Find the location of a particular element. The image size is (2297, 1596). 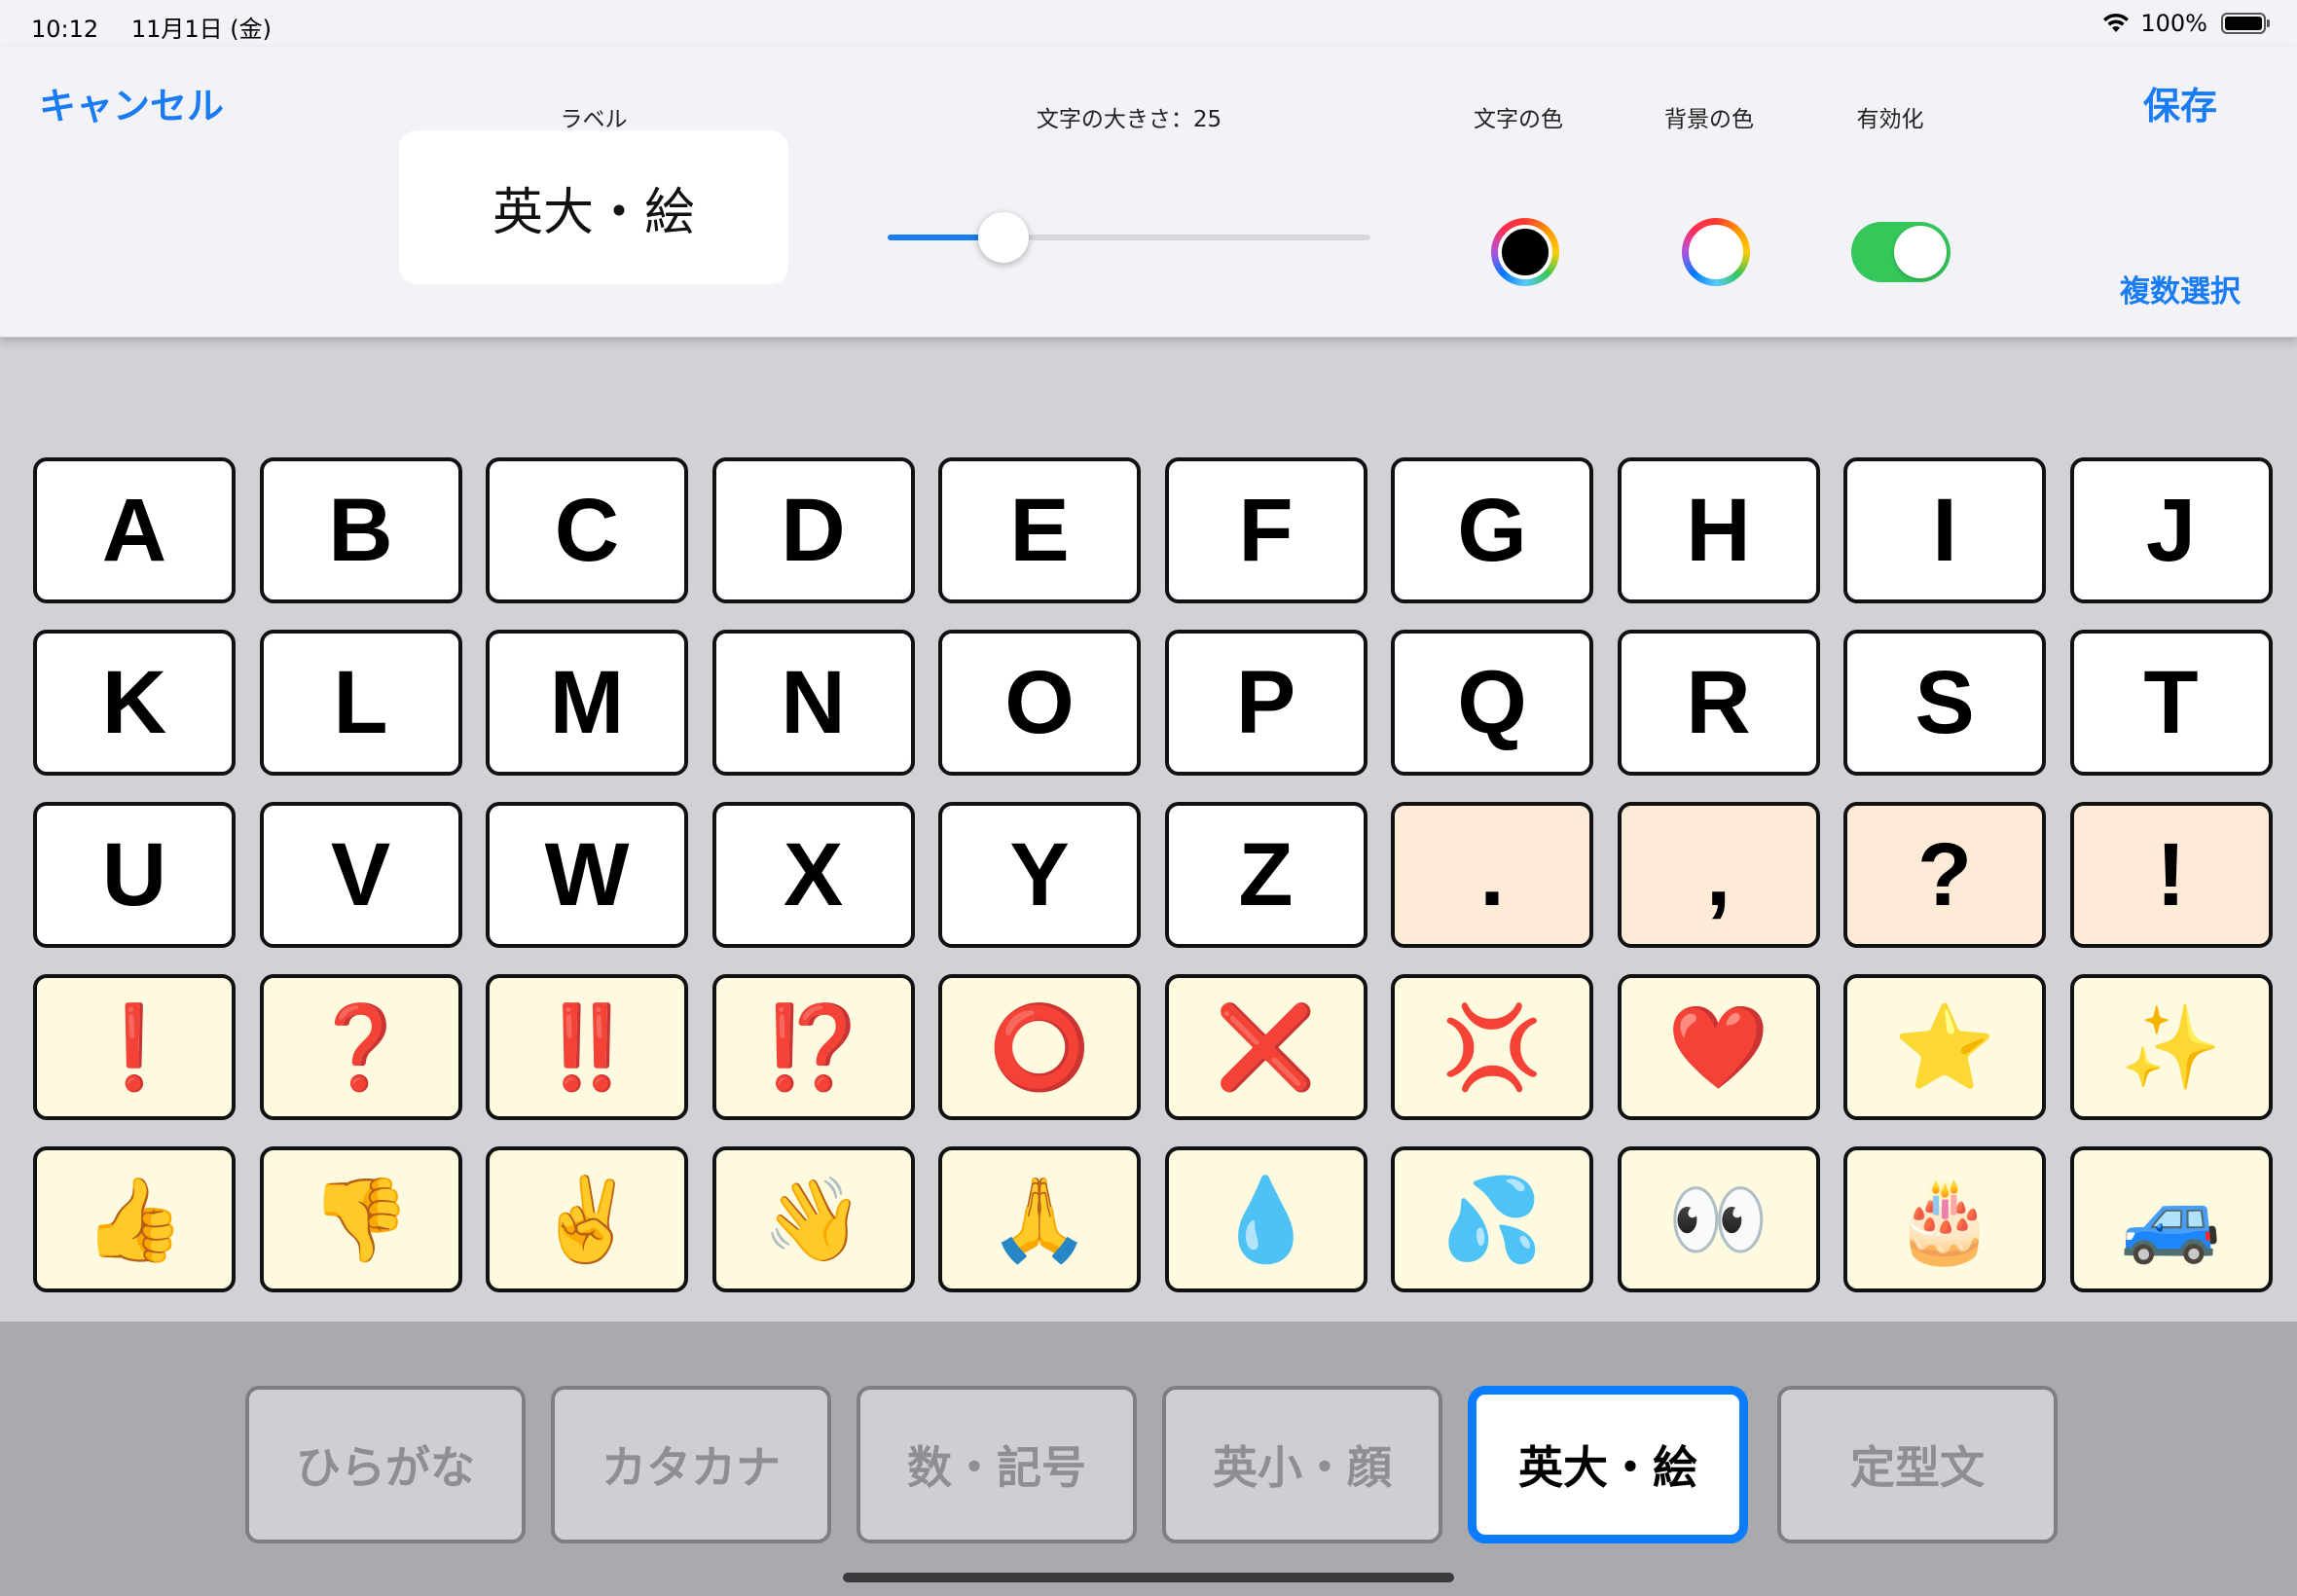

text-color-caption: 文字の色 is located at coordinates (1518, 119).